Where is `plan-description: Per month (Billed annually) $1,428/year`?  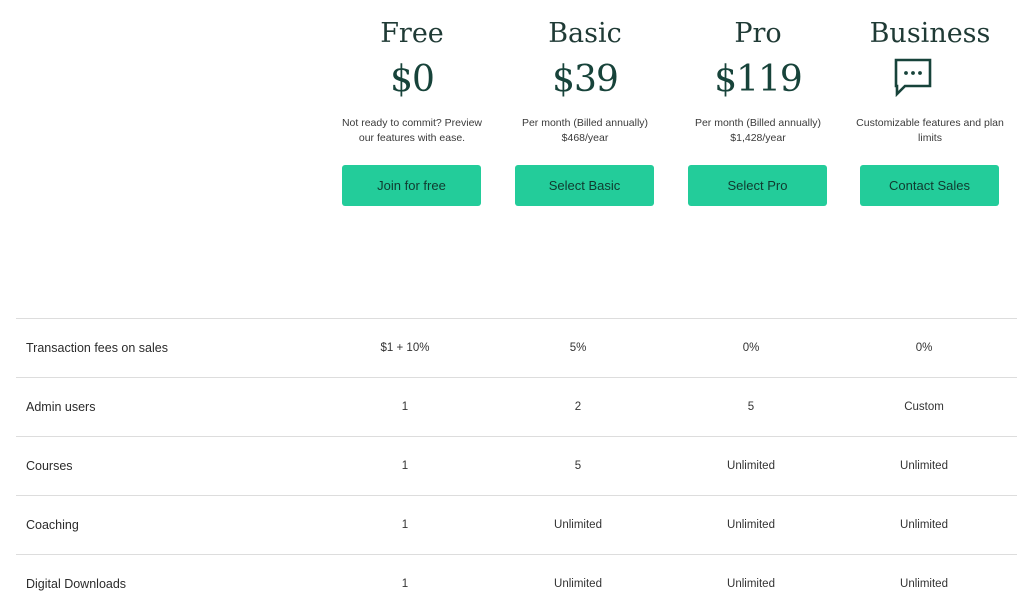 plan-description: Per month (Billed annually) $1,428/year is located at coordinates (758, 131).